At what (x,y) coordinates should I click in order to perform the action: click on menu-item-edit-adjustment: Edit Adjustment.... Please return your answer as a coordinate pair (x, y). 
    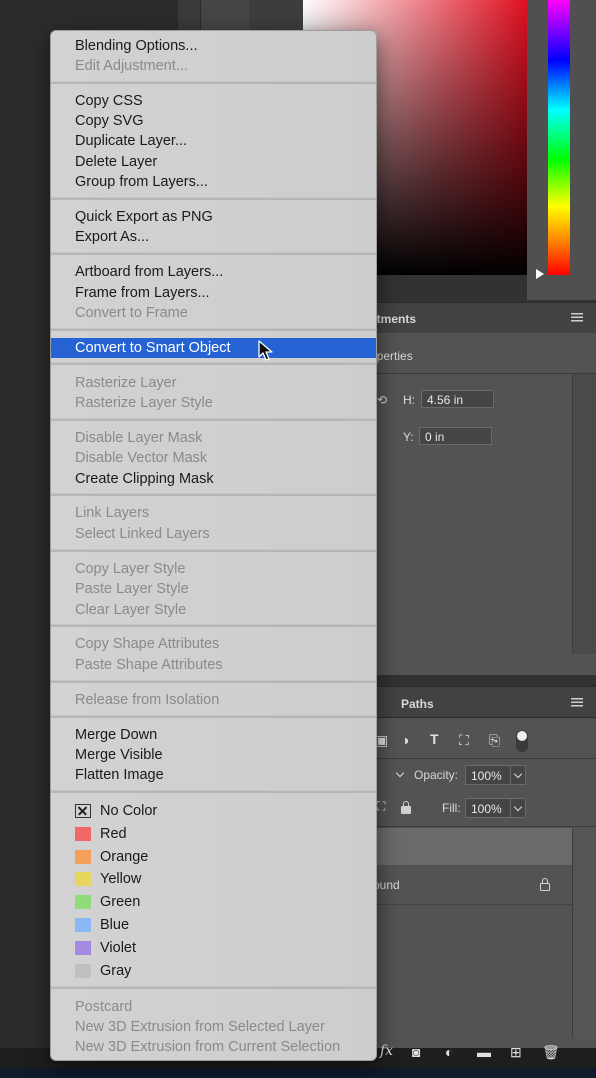
    Looking at the image, I should click on (131, 66).